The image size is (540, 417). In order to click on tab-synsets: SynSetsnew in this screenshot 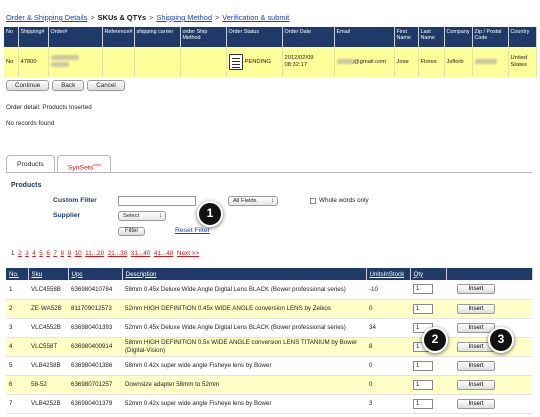, I will do `click(84, 164)`.